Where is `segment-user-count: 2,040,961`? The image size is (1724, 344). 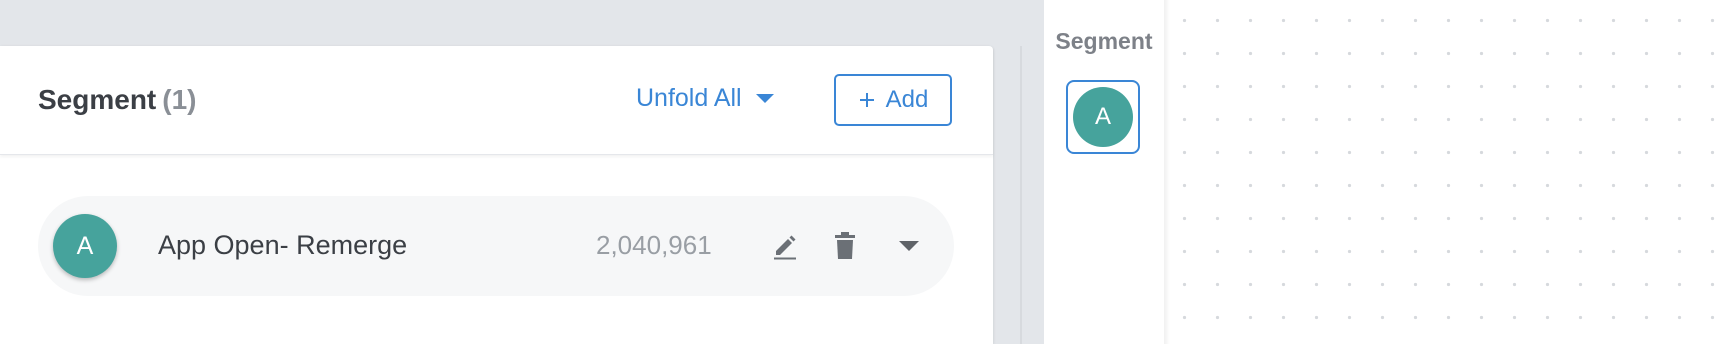 segment-user-count: 2,040,961 is located at coordinates (654, 245).